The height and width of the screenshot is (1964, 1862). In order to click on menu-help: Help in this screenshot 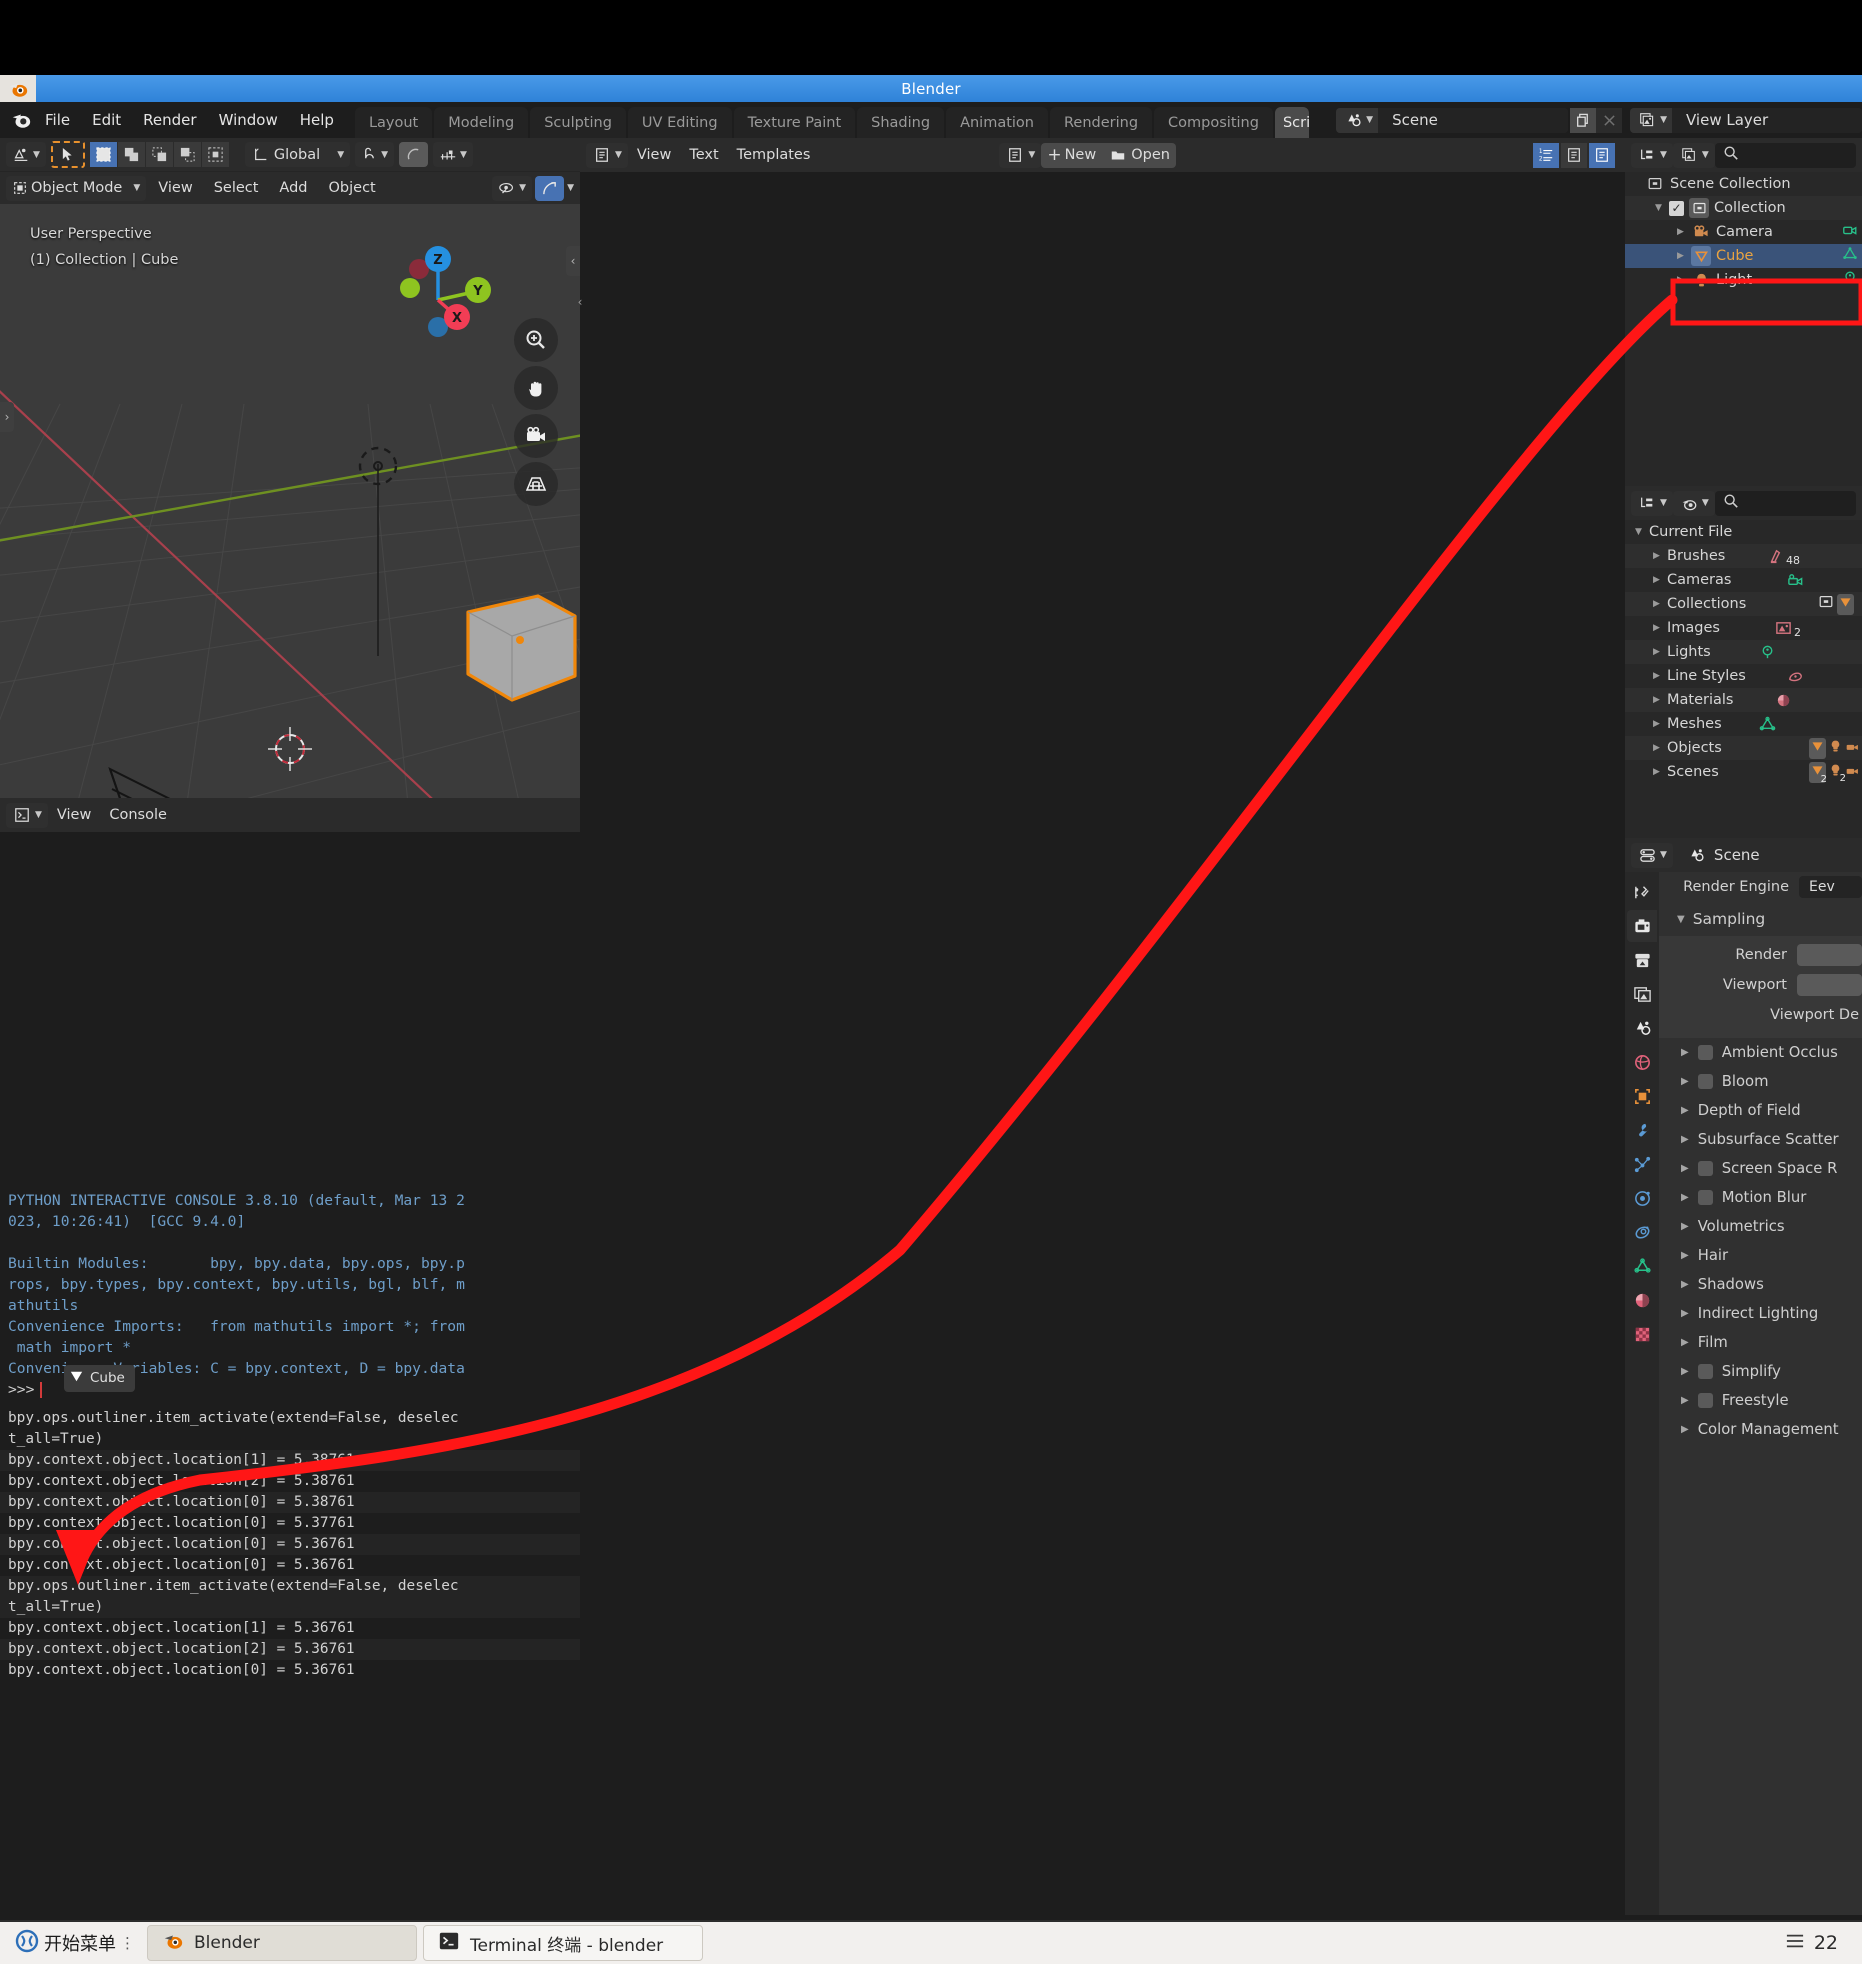, I will do `click(317, 120)`.